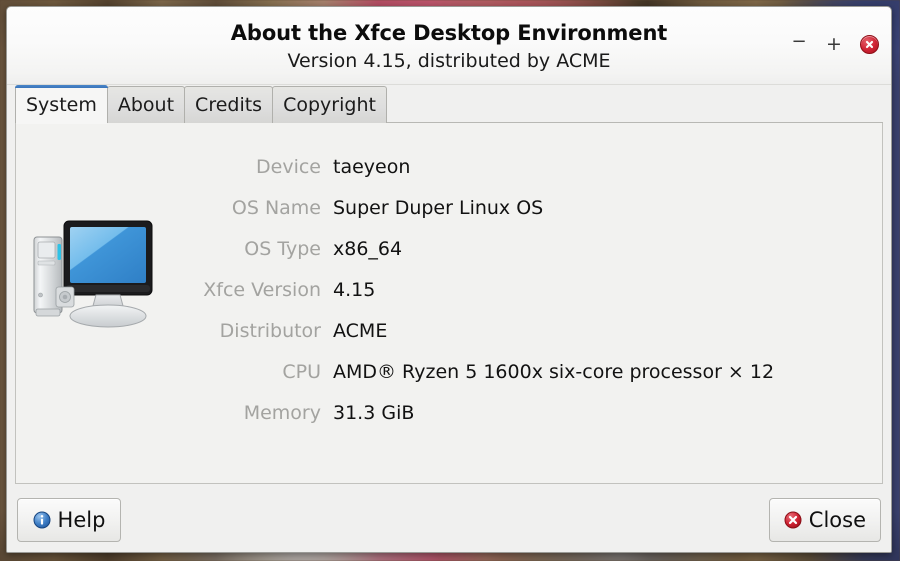  Describe the element at coordinates (288, 167) in the screenshot. I see `info-label-device: Device` at that location.